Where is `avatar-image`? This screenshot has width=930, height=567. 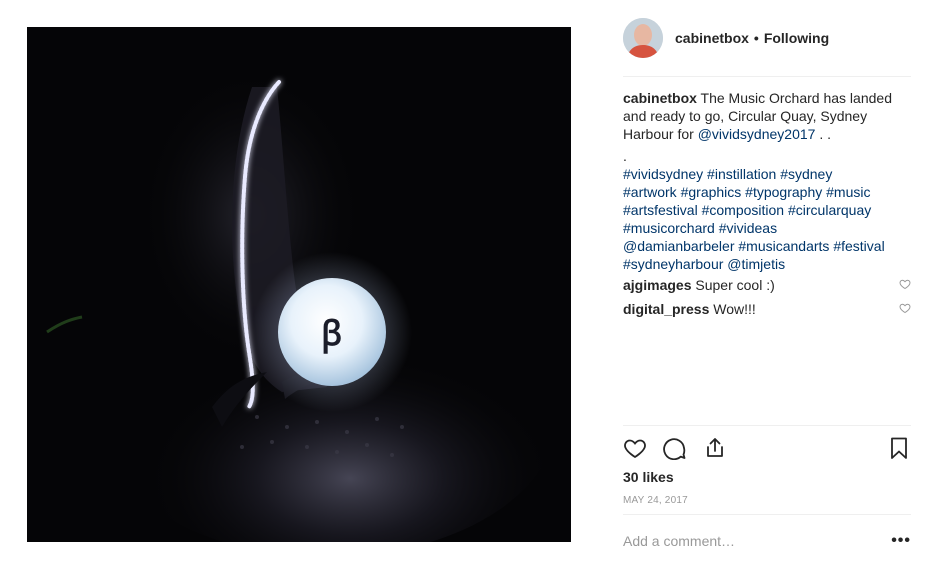
avatar-image is located at coordinates (643, 38).